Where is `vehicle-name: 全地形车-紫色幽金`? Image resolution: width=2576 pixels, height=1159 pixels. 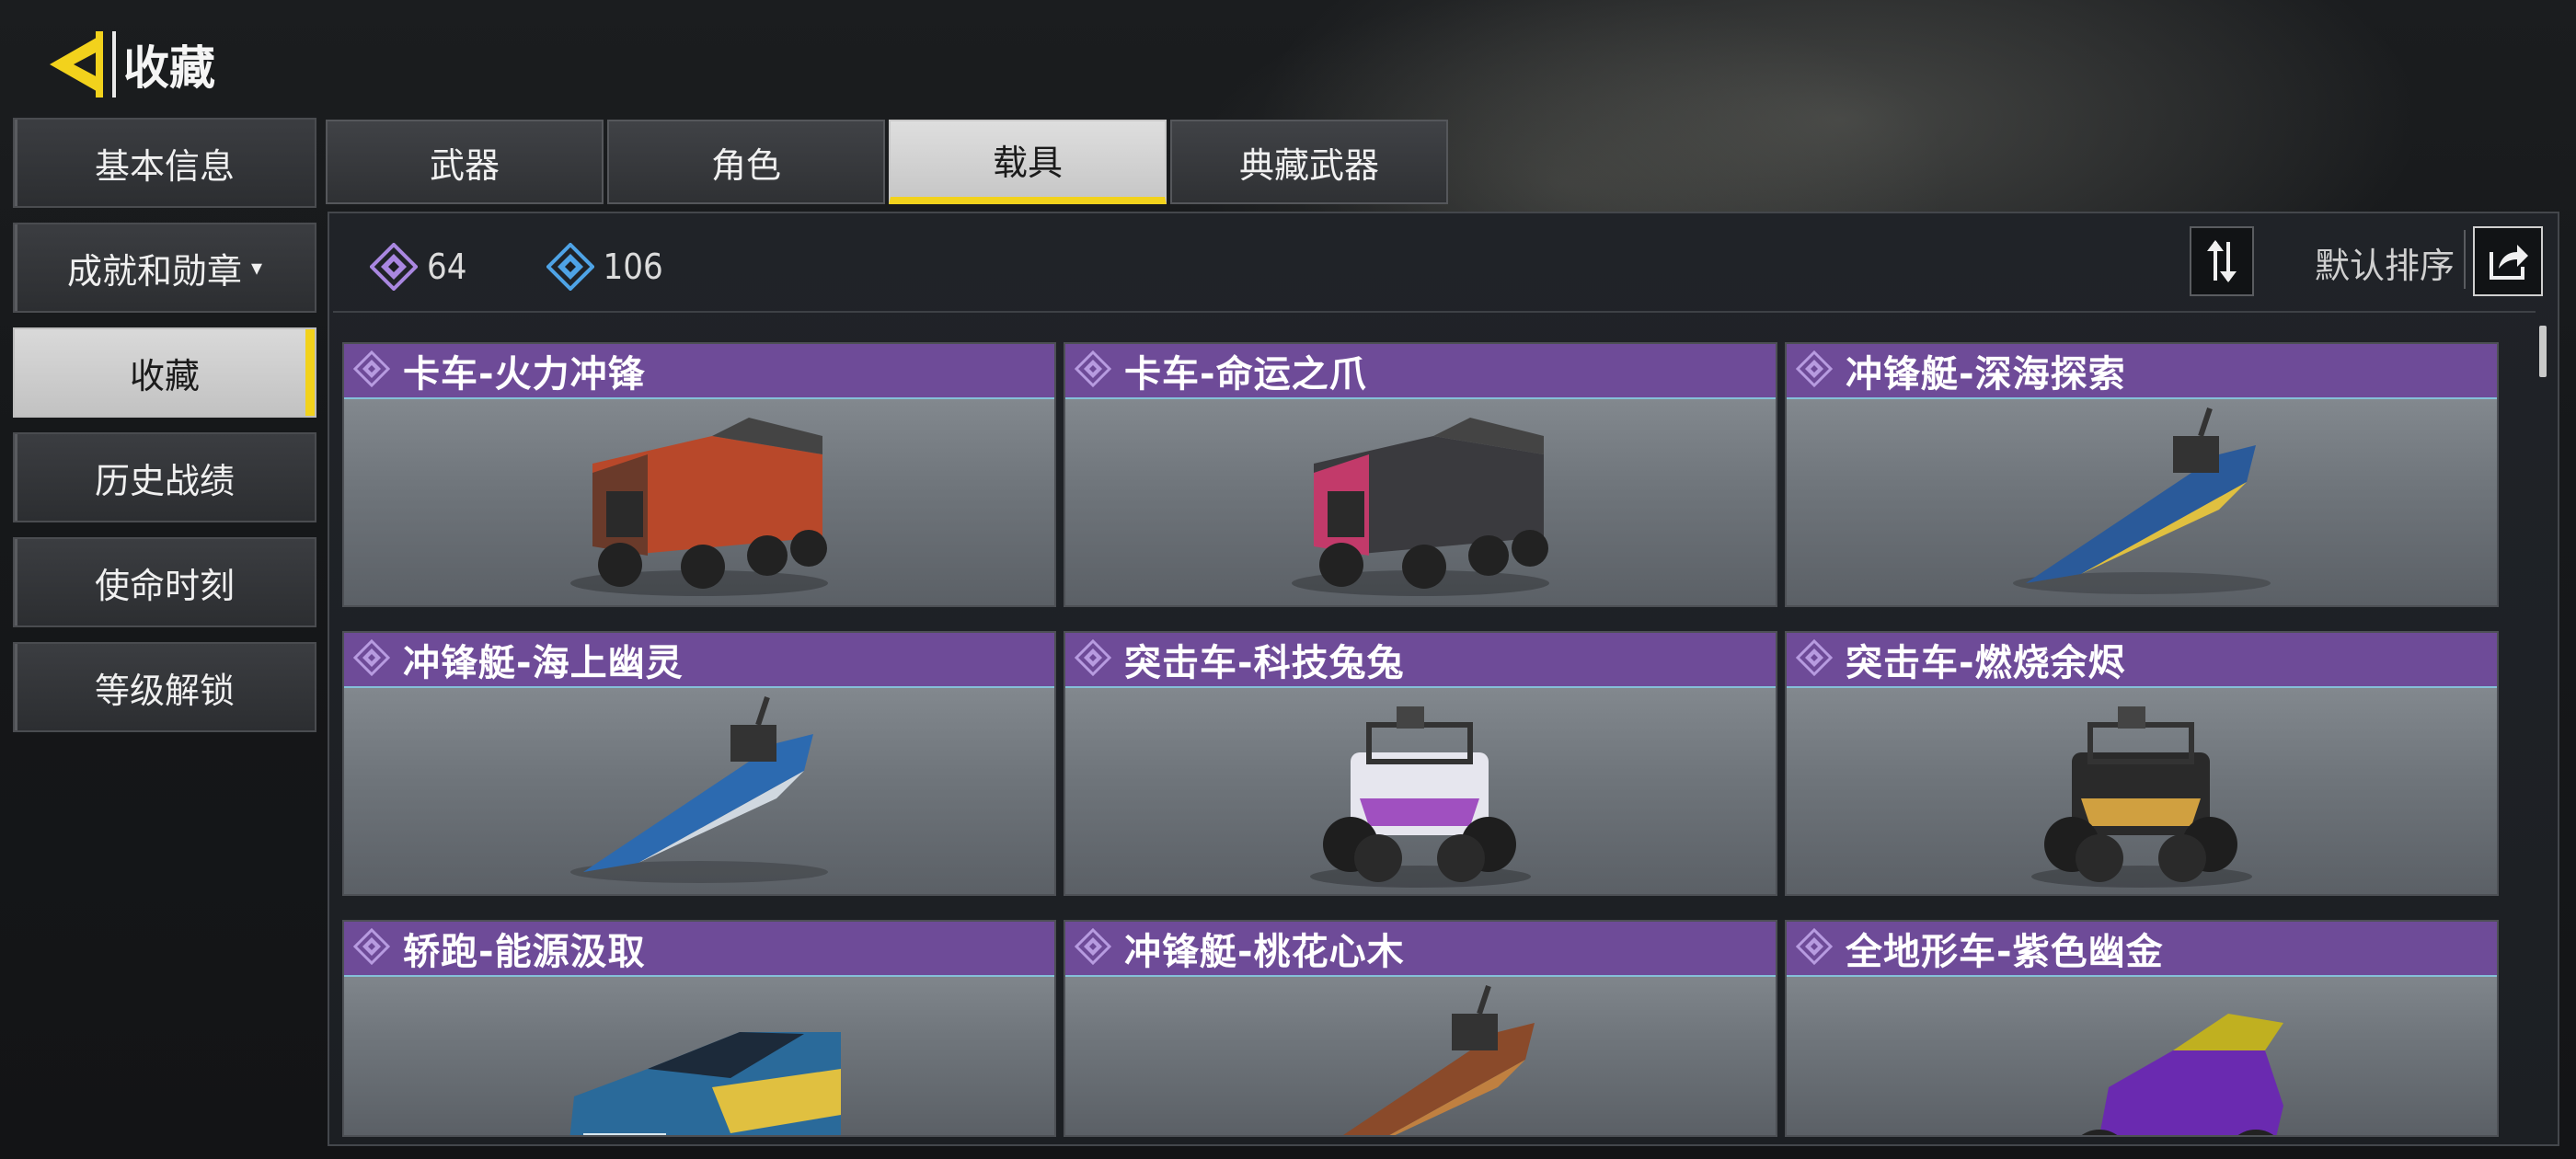
vehicle-name: 全地形车-紫色幽金 is located at coordinates (2005, 952).